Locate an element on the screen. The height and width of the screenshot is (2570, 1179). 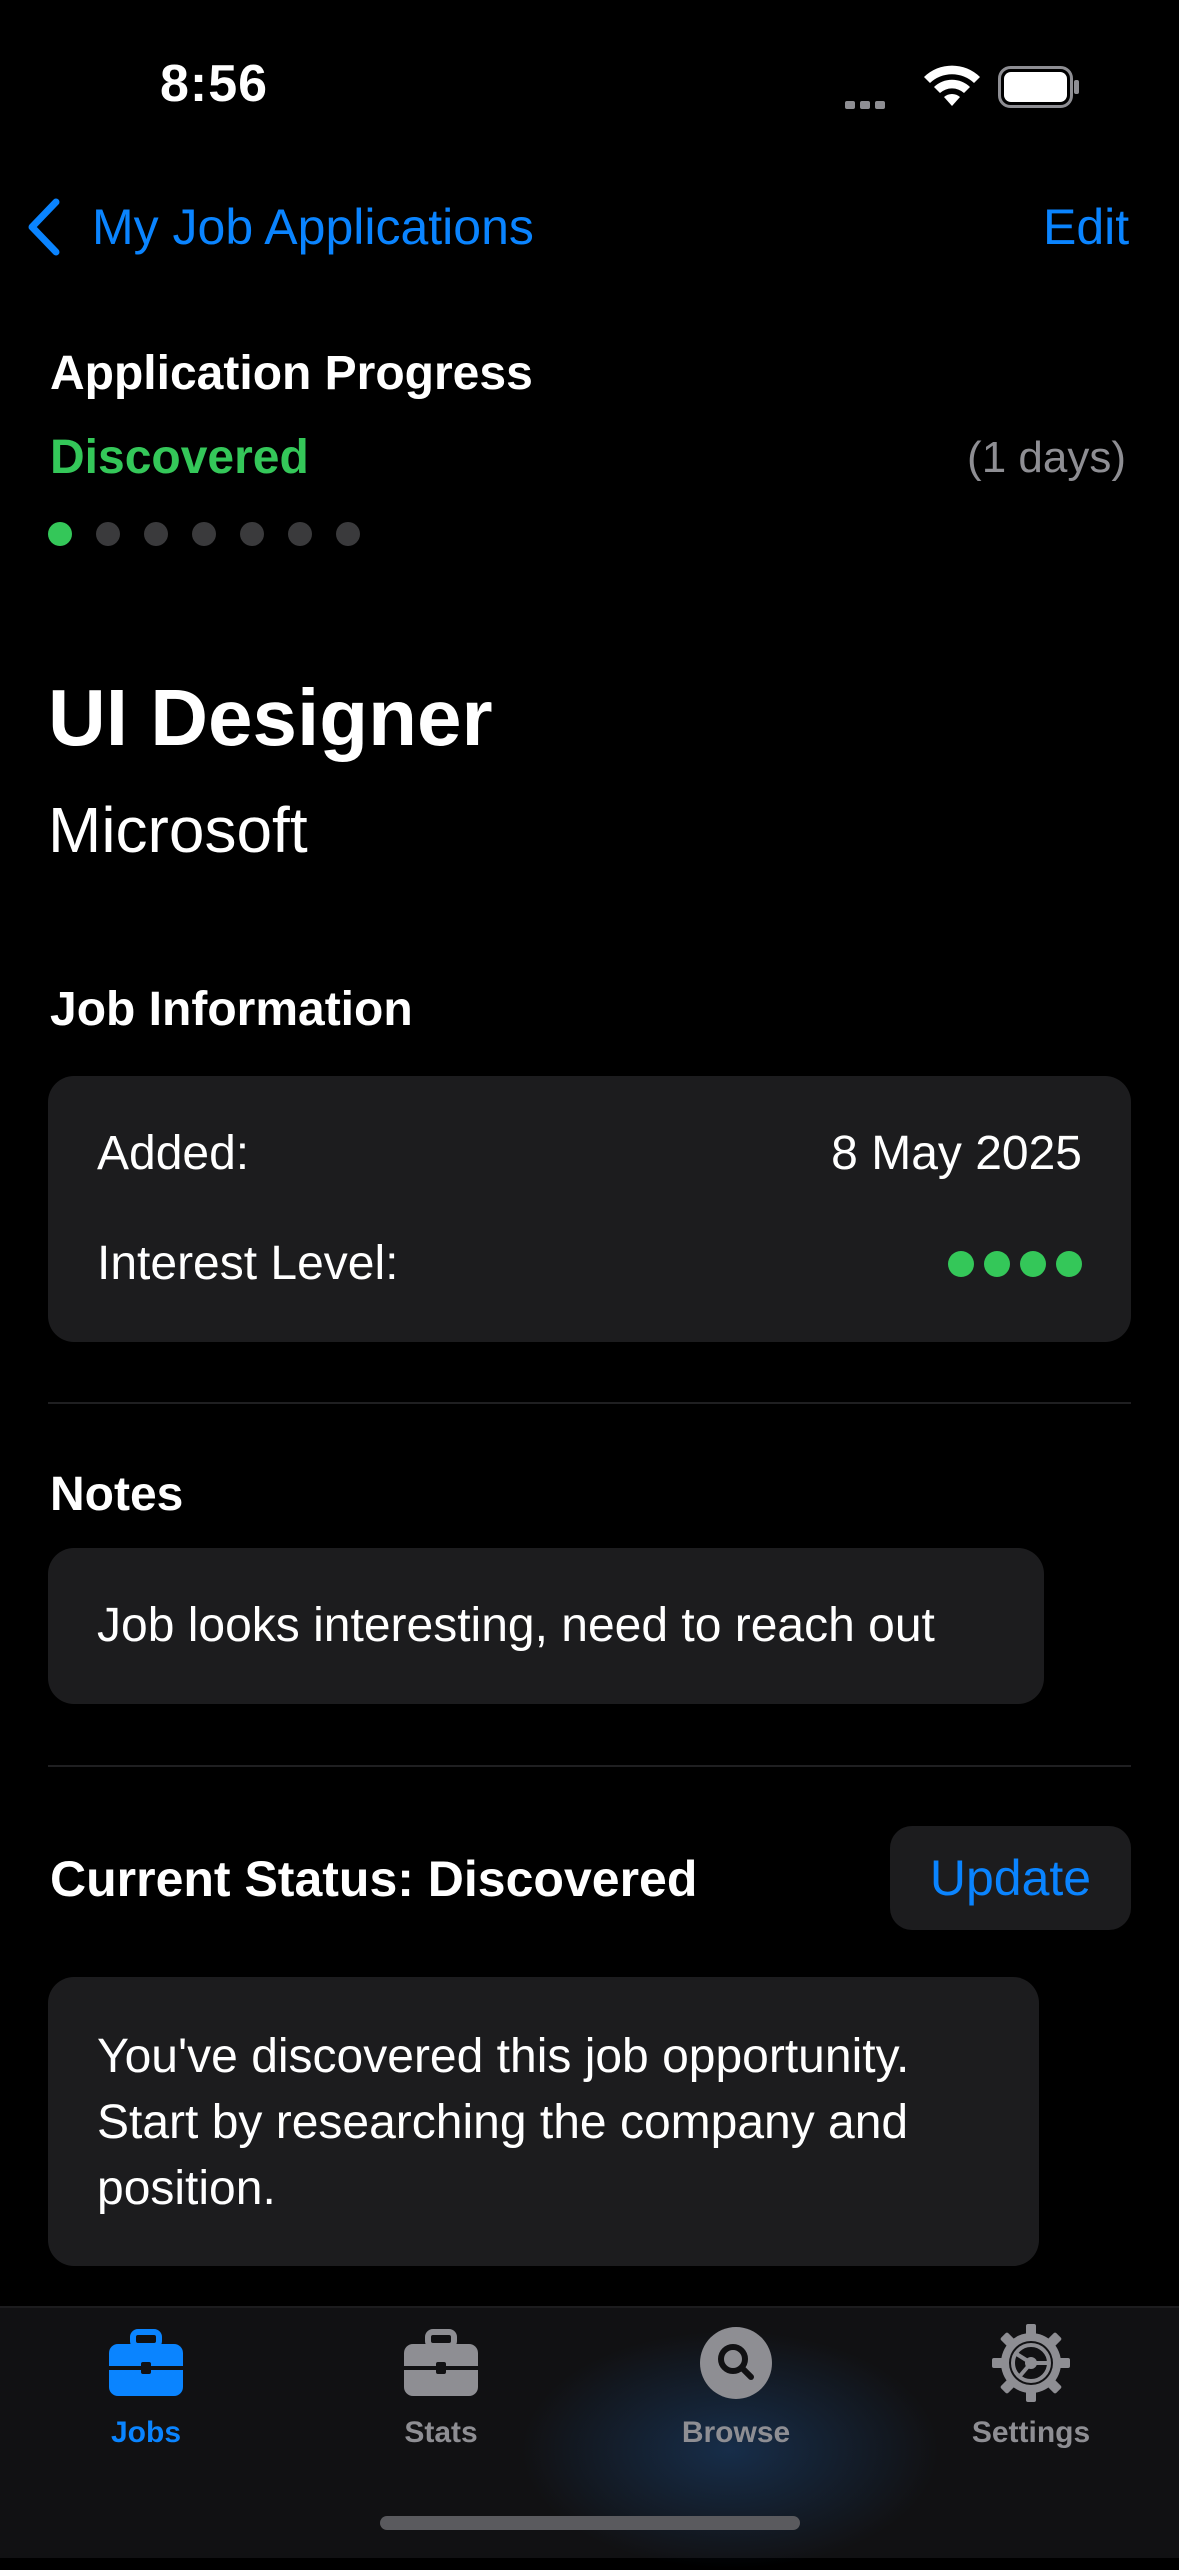
interest-level-indicator is located at coordinates (1015, 1264).